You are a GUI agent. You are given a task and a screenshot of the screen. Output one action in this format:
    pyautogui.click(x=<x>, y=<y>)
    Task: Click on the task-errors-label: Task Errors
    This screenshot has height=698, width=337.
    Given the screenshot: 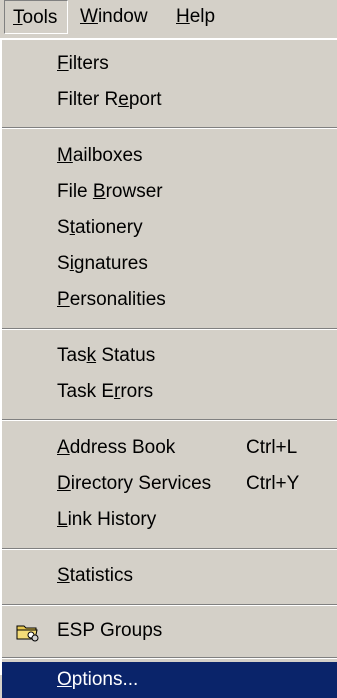 What is the action you would take?
    pyautogui.click(x=105, y=391)
    